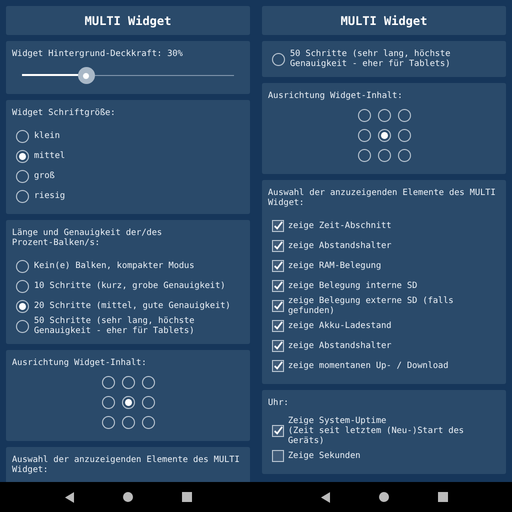  I want to click on section-title: Widget Hintergrund-Deckkraft: 30%, so click(98, 54).